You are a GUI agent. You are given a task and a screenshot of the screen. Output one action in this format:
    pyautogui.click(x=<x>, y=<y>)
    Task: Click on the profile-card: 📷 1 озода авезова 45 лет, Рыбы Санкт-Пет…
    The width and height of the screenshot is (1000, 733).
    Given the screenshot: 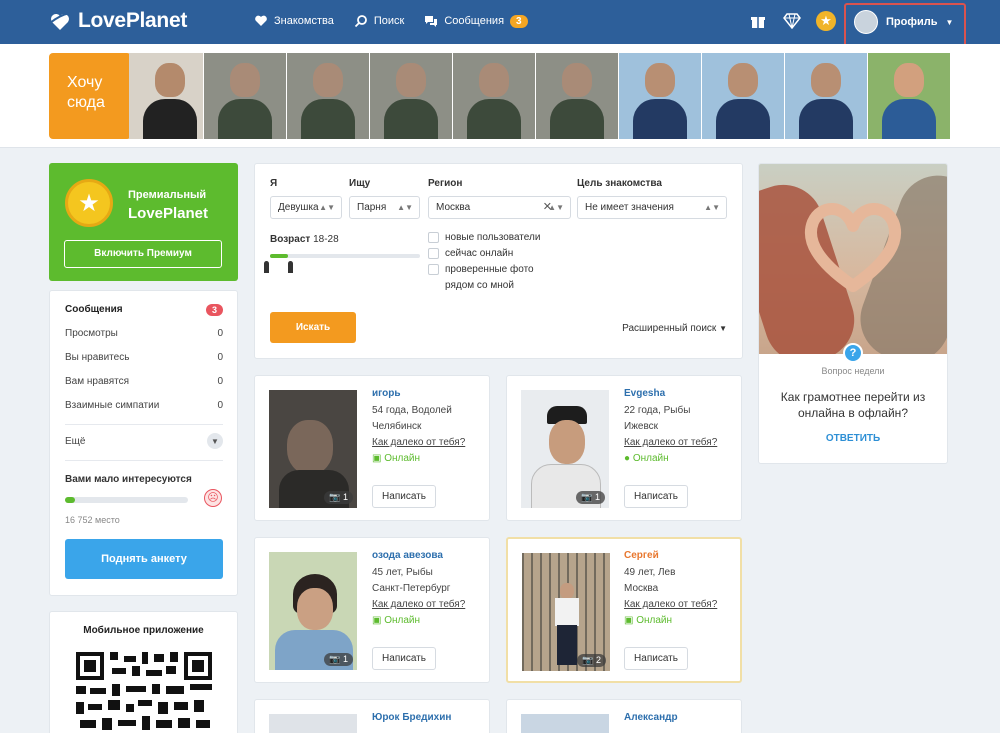 What is the action you would take?
    pyautogui.click(x=372, y=610)
    